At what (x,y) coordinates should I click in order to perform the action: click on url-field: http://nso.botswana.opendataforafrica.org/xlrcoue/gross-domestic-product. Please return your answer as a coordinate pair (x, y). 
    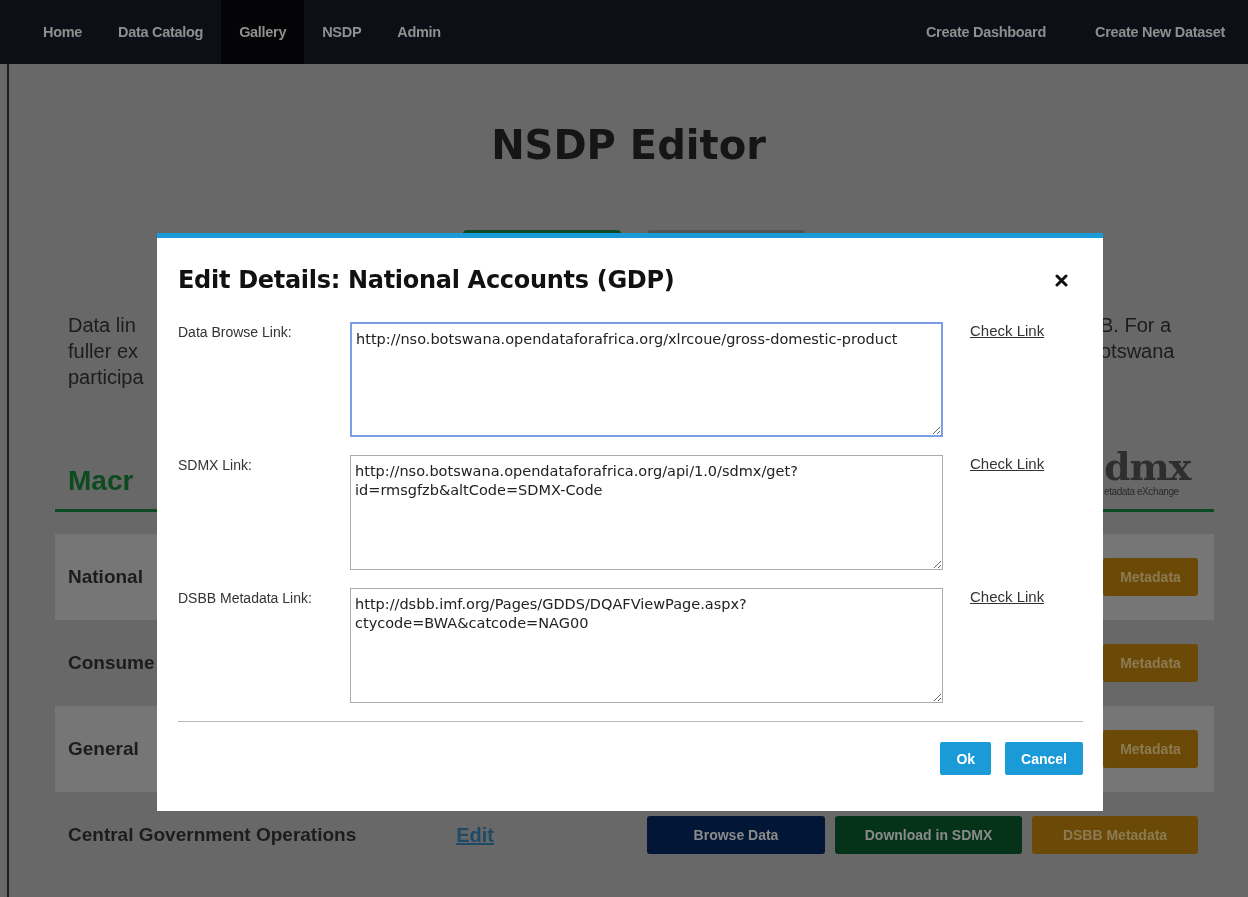
    Looking at the image, I should click on (646, 379).